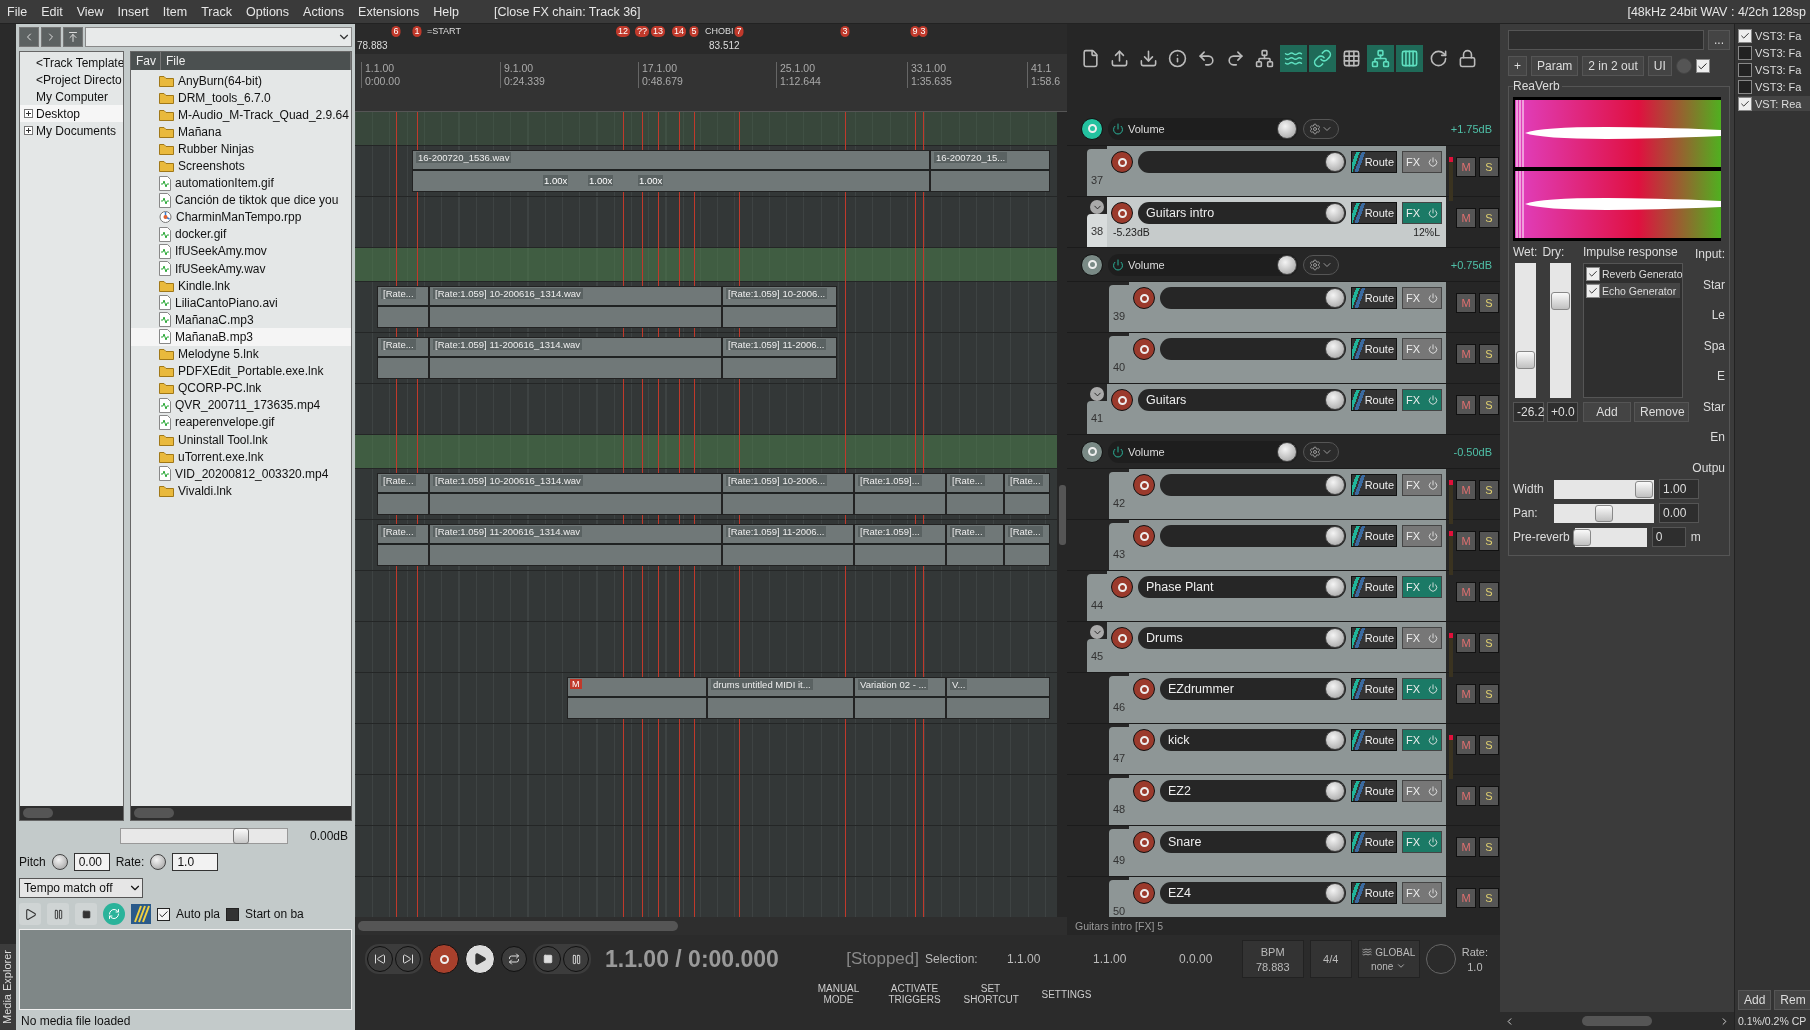 The width and height of the screenshot is (1810, 1030). Describe the element at coordinates (241, 422) in the screenshot. I see `file-row: reaperenvelope.gif` at that location.